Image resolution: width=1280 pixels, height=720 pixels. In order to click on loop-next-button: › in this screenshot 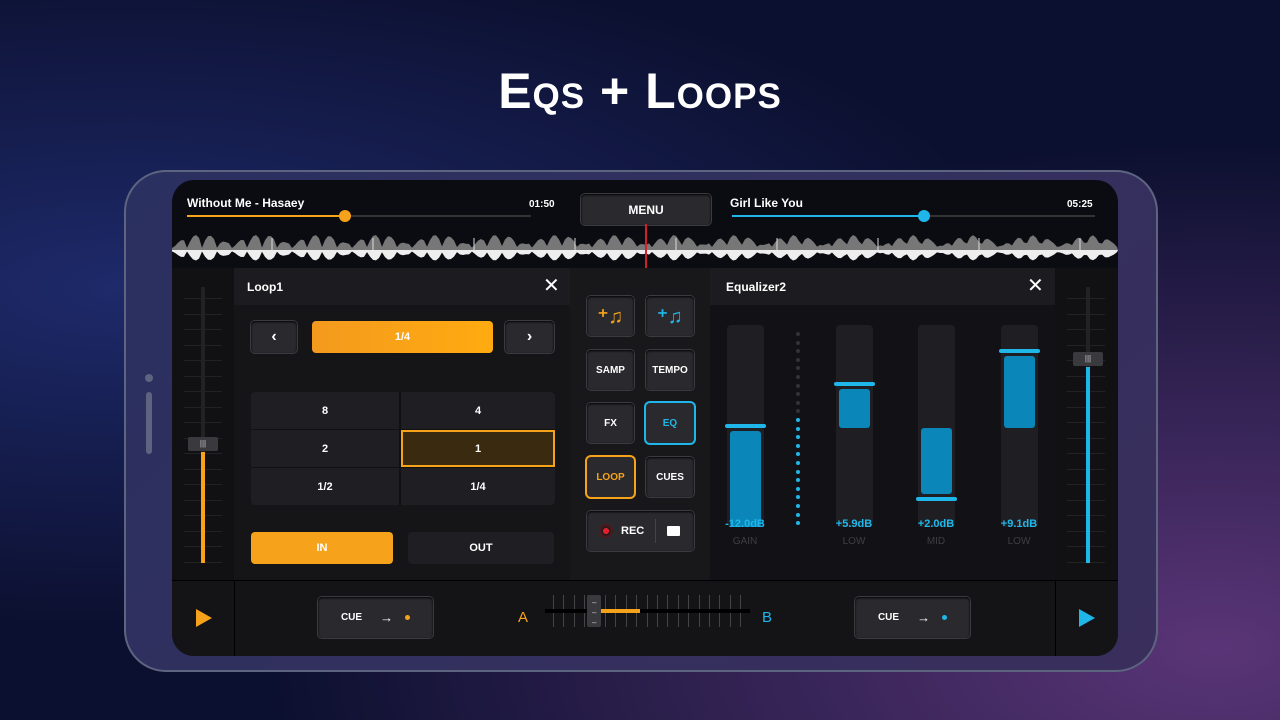, I will do `click(529, 337)`.